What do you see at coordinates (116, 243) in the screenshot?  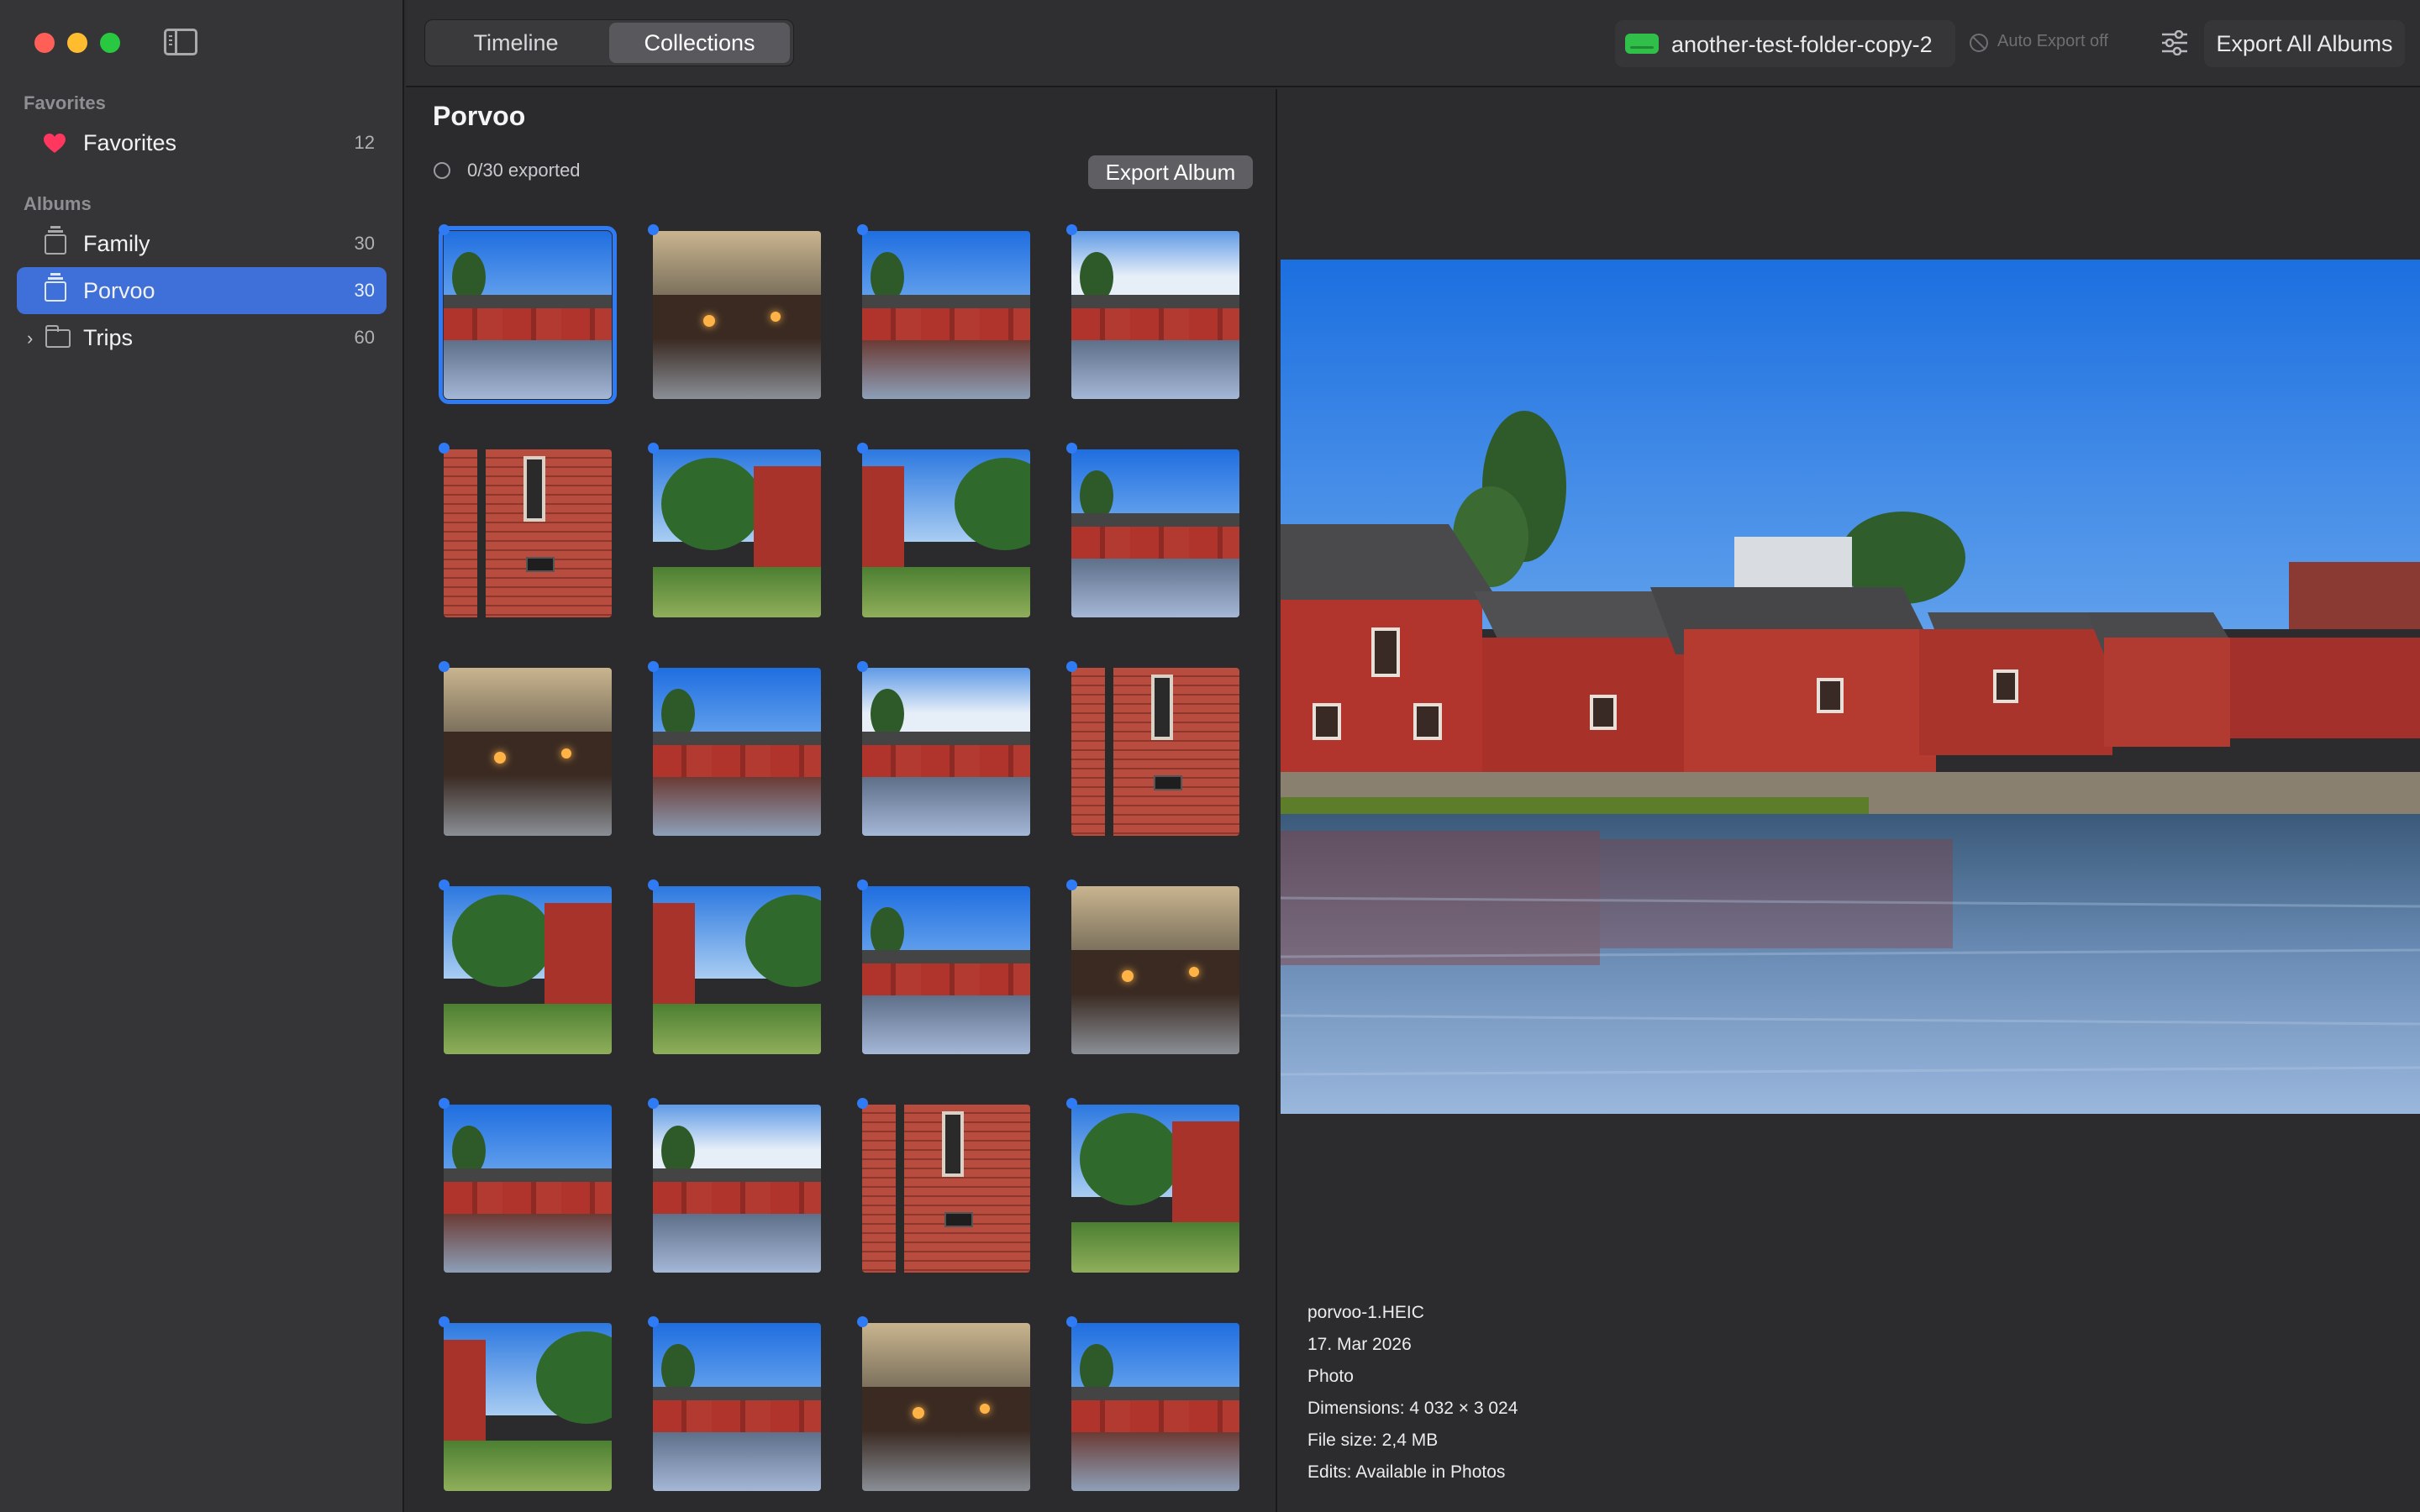 I see `sidebar-item-label: Family` at bounding box center [116, 243].